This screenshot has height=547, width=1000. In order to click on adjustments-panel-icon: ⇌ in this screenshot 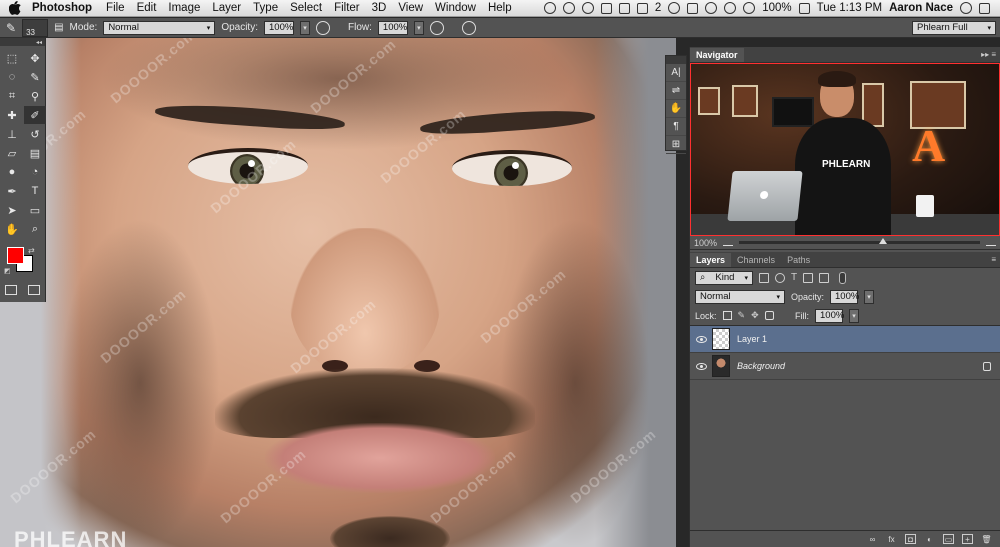, I will do `click(676, 91)`.